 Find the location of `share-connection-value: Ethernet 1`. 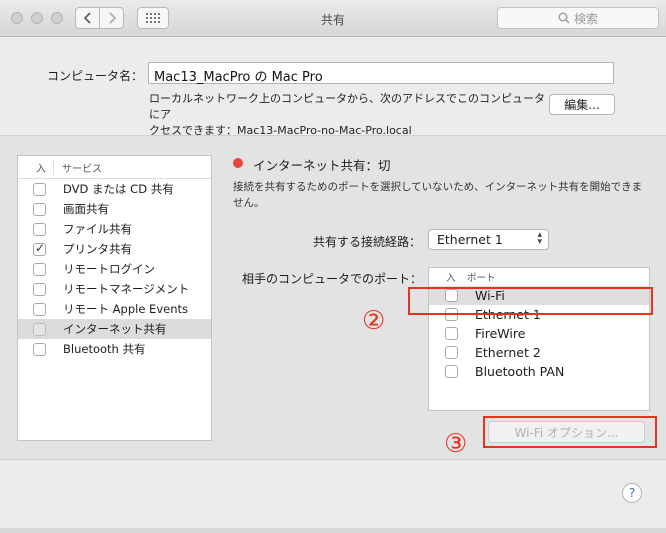

share-connection-value: Ethernet 1 is located at coordinates (470, 239).